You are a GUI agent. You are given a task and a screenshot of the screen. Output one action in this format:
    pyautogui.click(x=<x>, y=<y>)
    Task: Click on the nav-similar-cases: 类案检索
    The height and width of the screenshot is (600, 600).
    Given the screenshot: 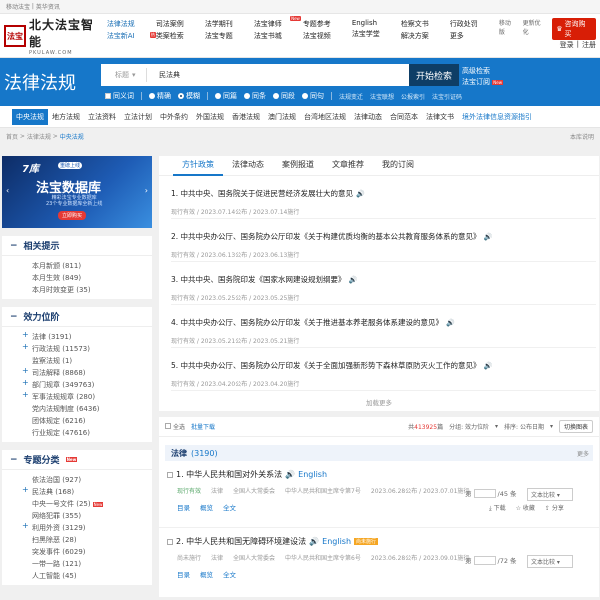 What is the action you would take?
    pyautogui.click(x=180, y=36)
    